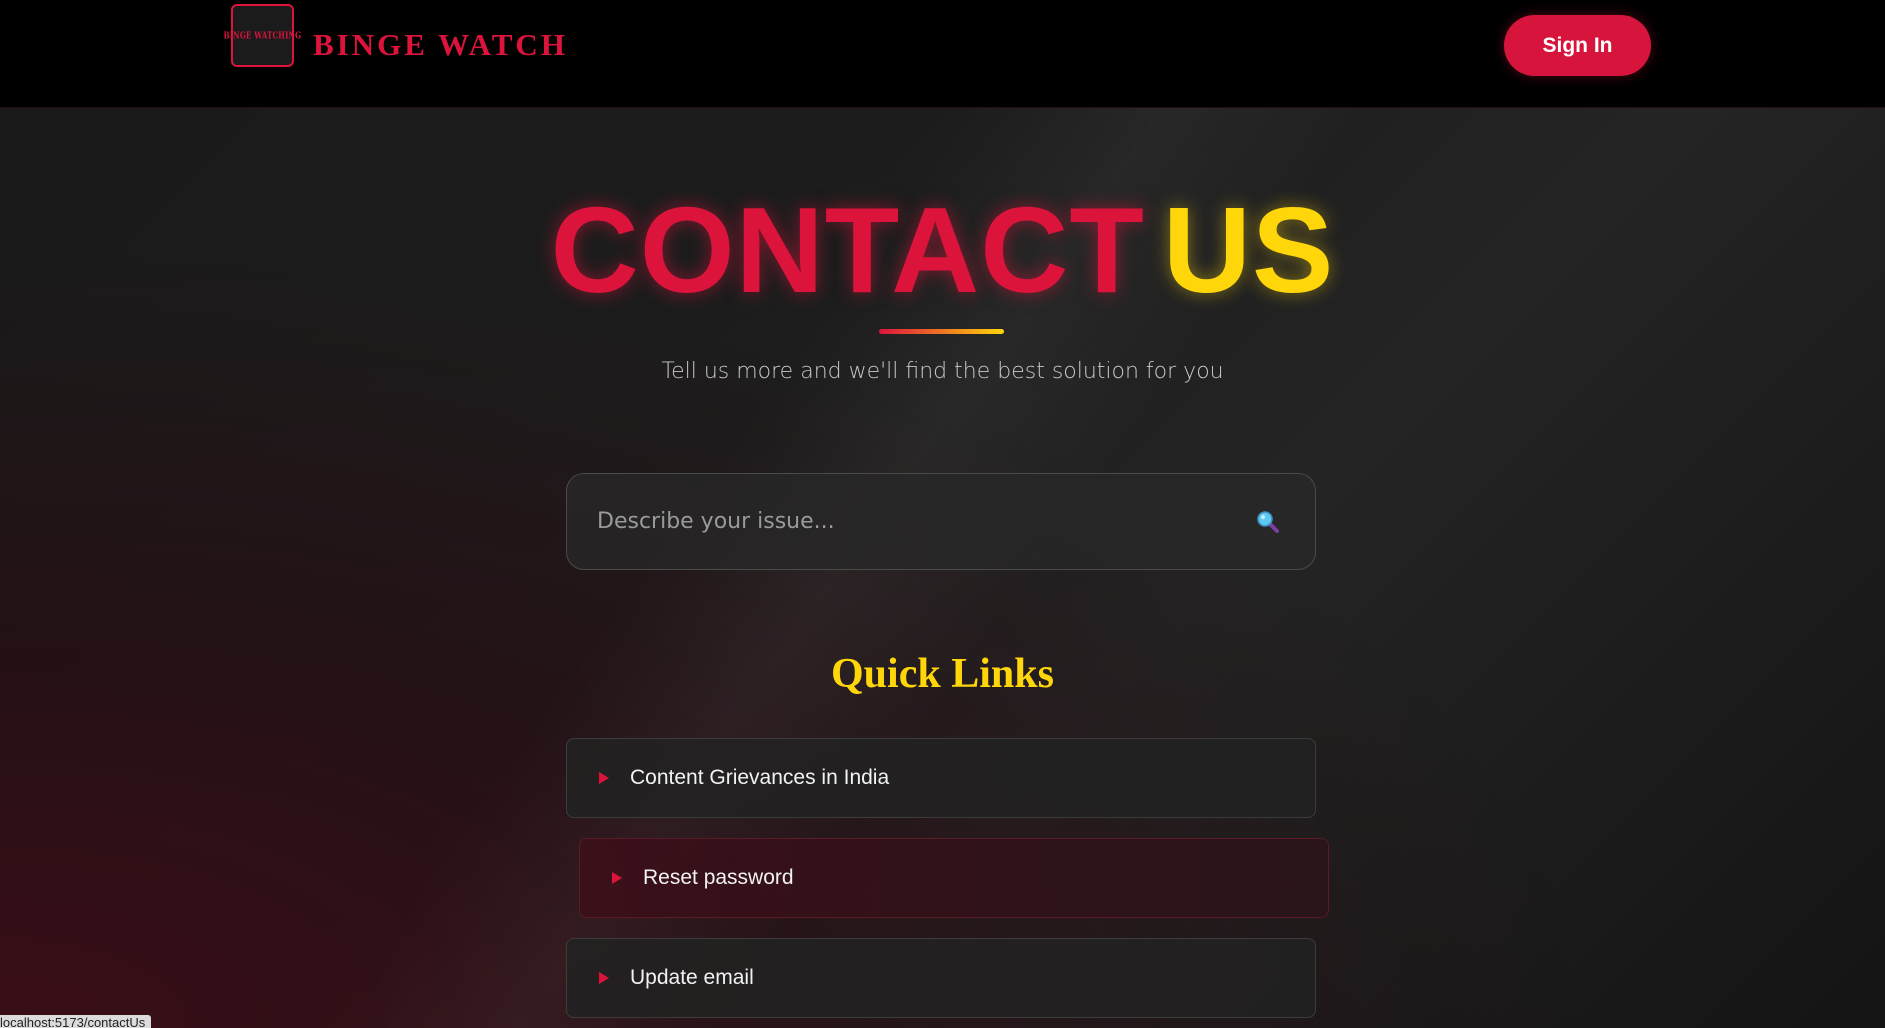  I want to click on quick-links-title: Quick Links, so click(942, 674).